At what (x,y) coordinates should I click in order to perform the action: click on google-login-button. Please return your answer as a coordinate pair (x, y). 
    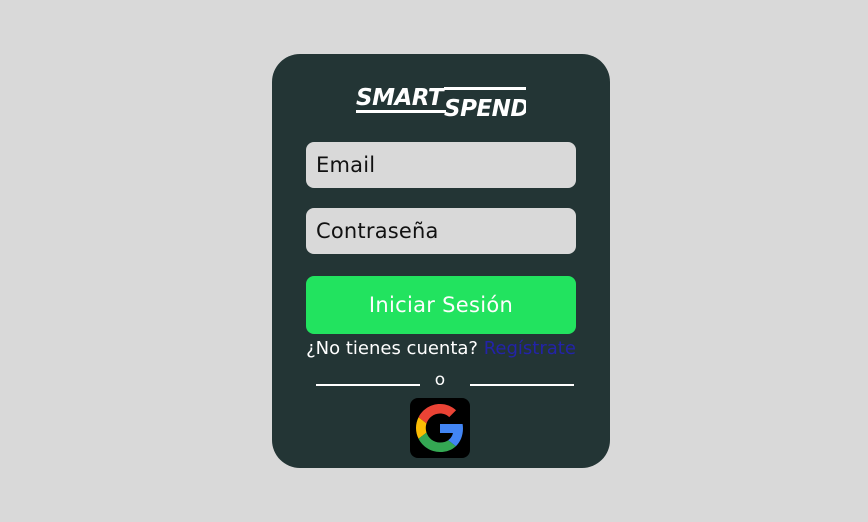
    Looking at the image, I should click on (440, 428).